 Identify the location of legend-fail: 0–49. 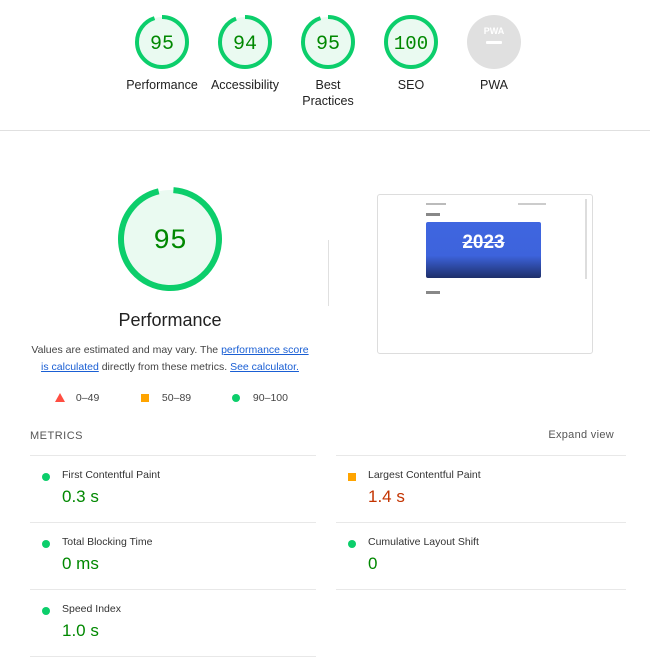
(77, 398).